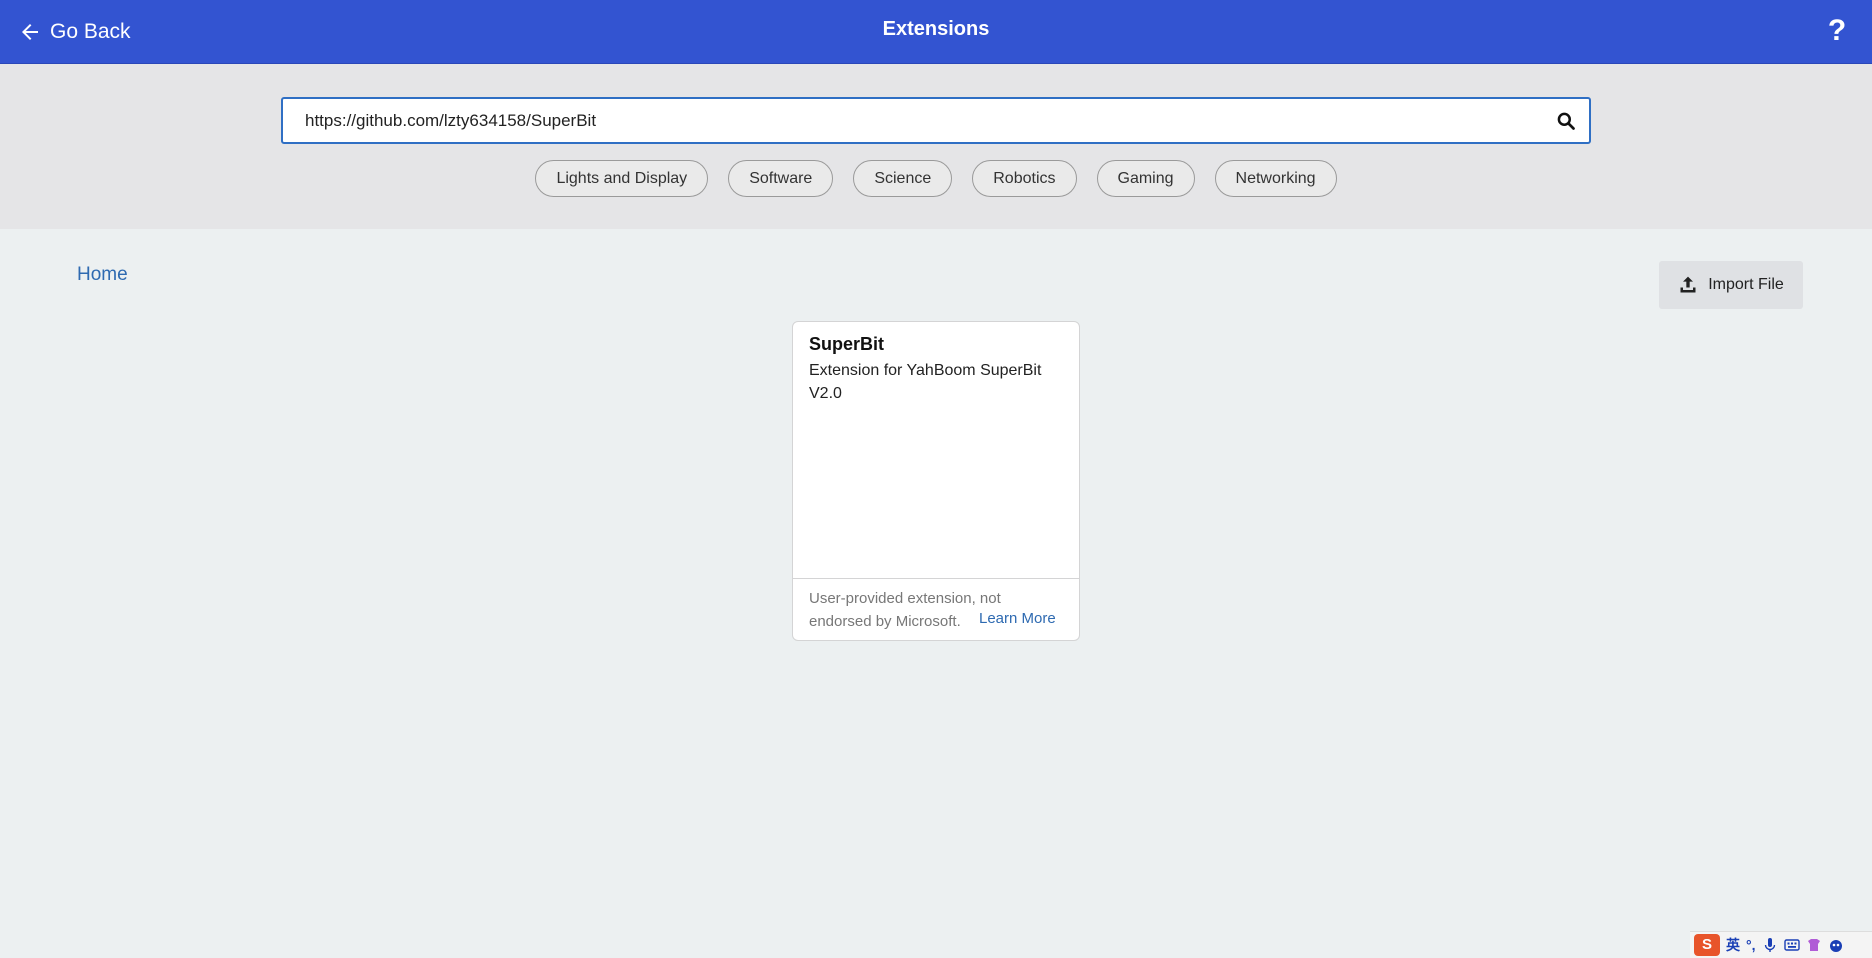  I want to click on toolbox-icon, so click(1836, 945).